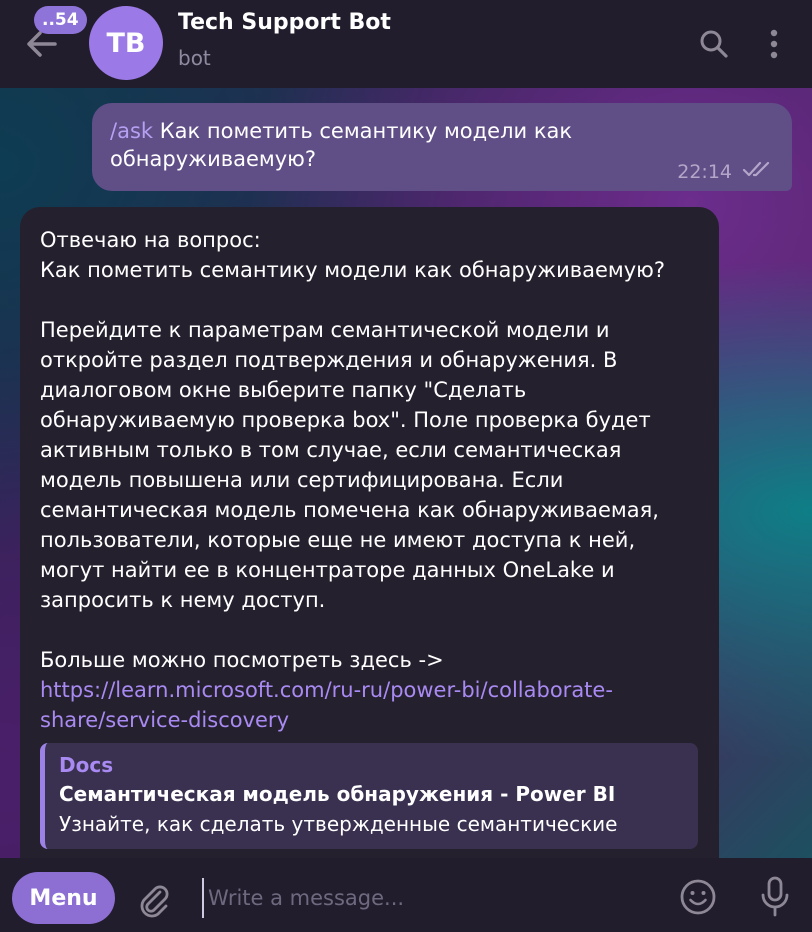  I want to click on message-meta: 22:14, so click(724, 171).